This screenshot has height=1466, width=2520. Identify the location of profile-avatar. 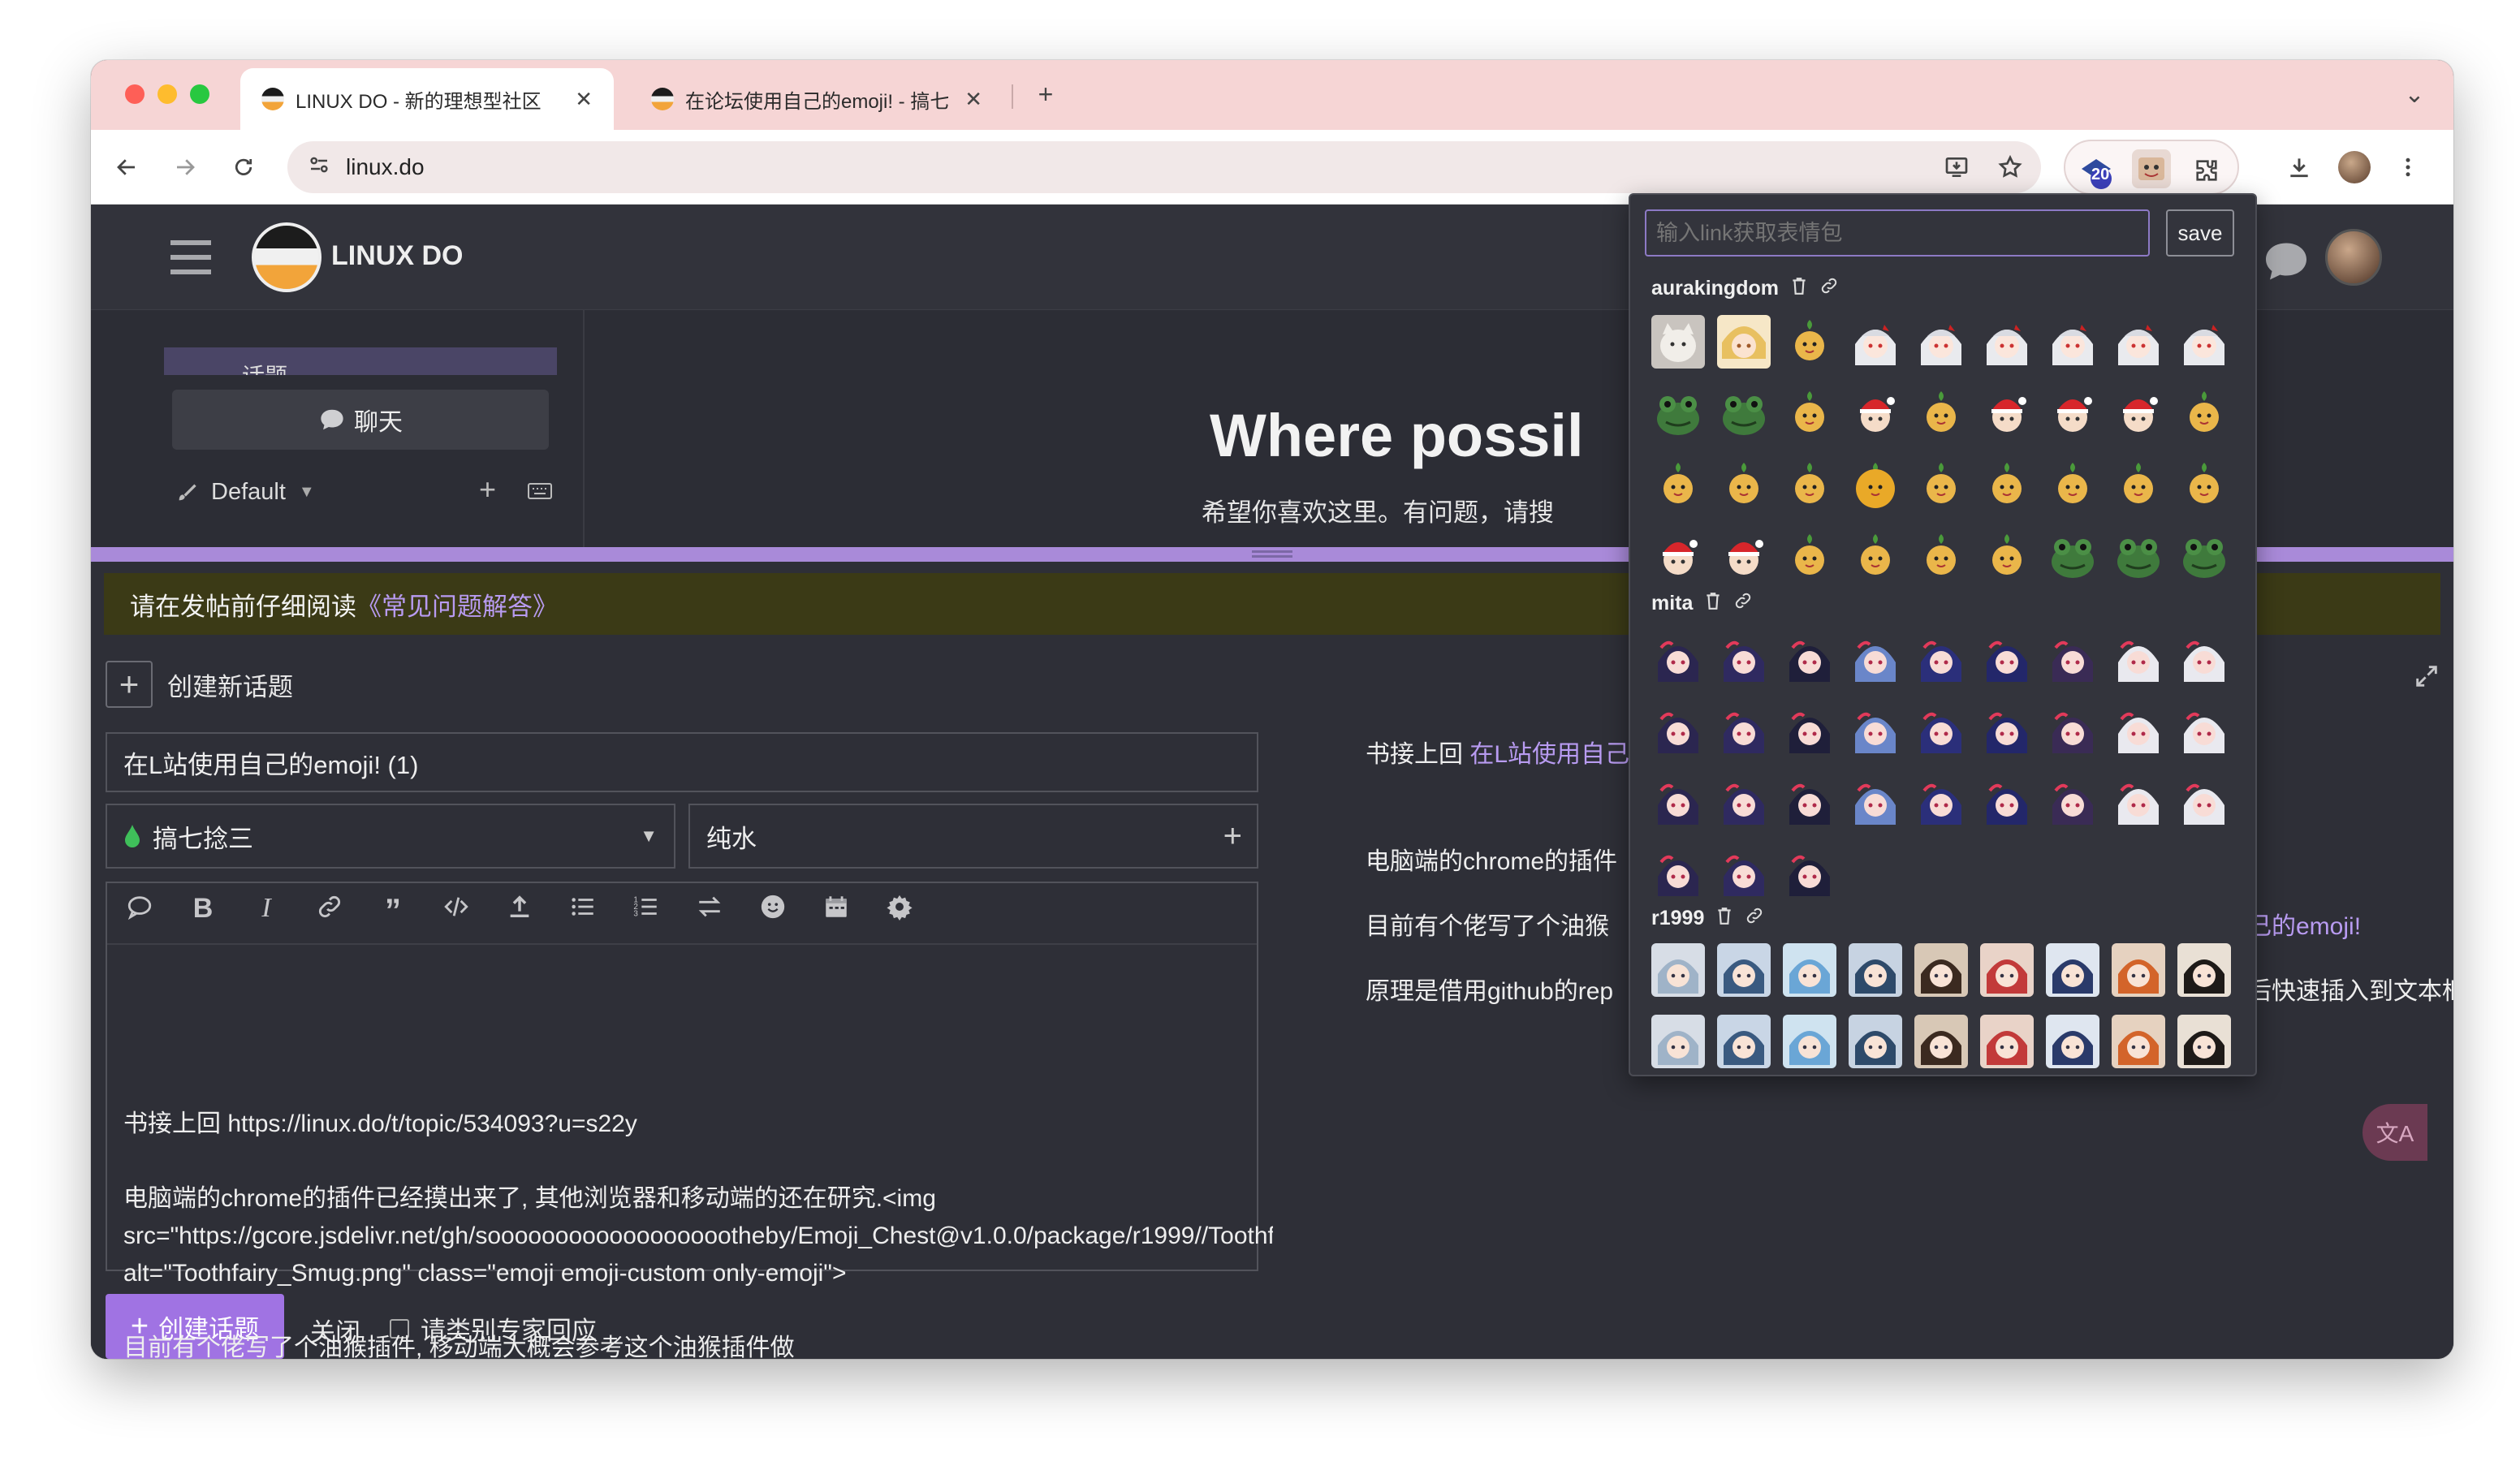
(2354, 167).